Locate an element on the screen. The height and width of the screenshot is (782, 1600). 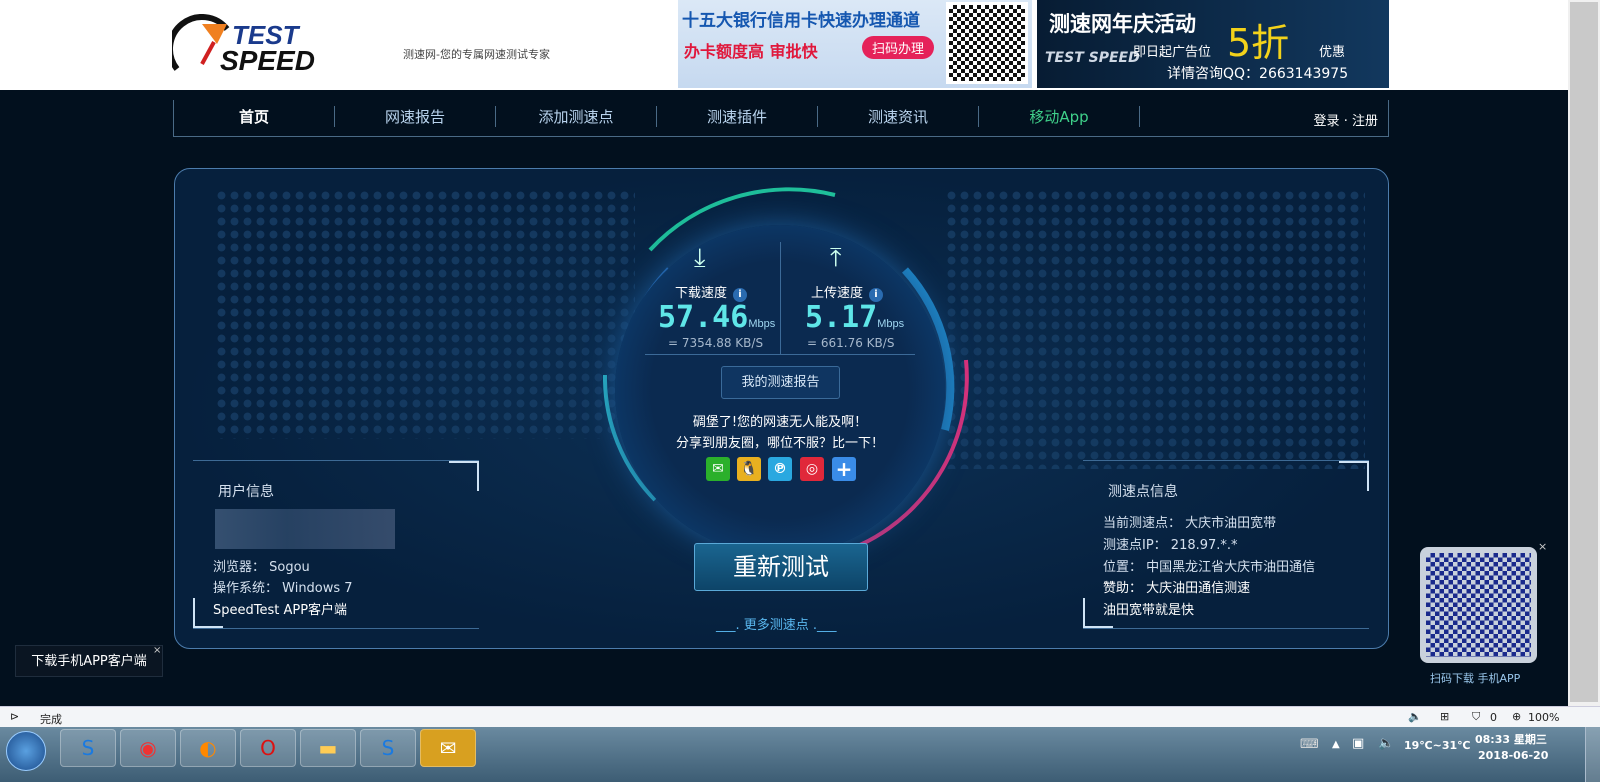
clock-time: 08:33 星期三 is located at coordinates (1511, 739).